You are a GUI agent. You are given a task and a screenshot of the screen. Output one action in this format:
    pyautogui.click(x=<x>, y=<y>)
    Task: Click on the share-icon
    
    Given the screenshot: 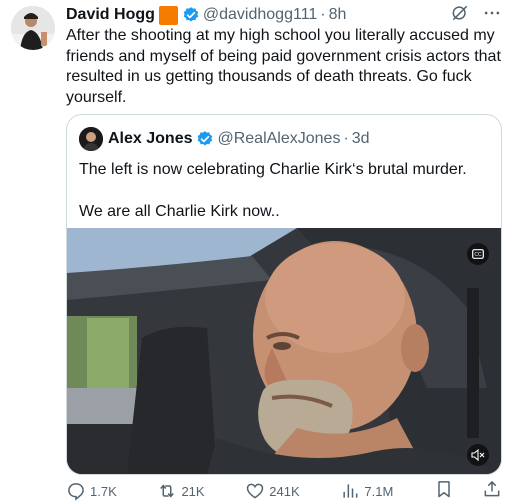 What is the action you would take?
    pyautogui.click(x=492, y=488)
    